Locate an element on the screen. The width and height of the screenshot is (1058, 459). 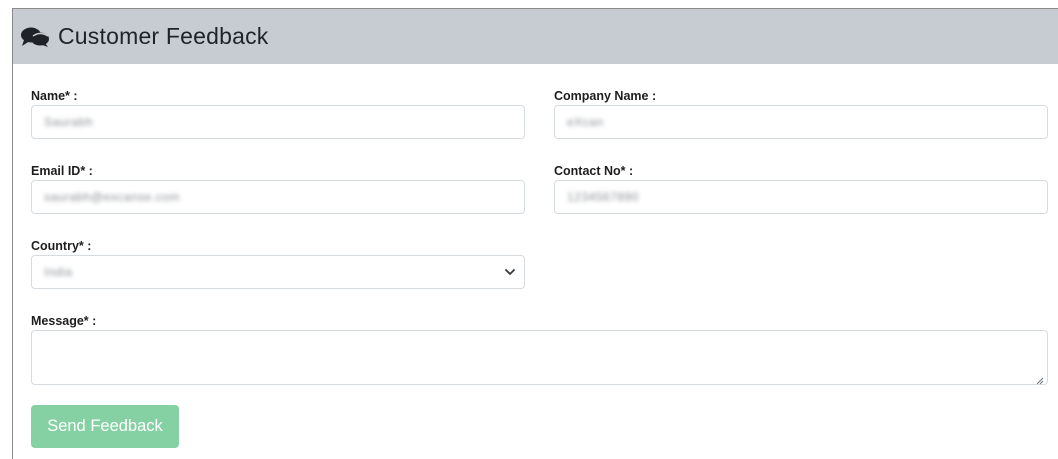
country-select: India is located at coordinates (278, 272).